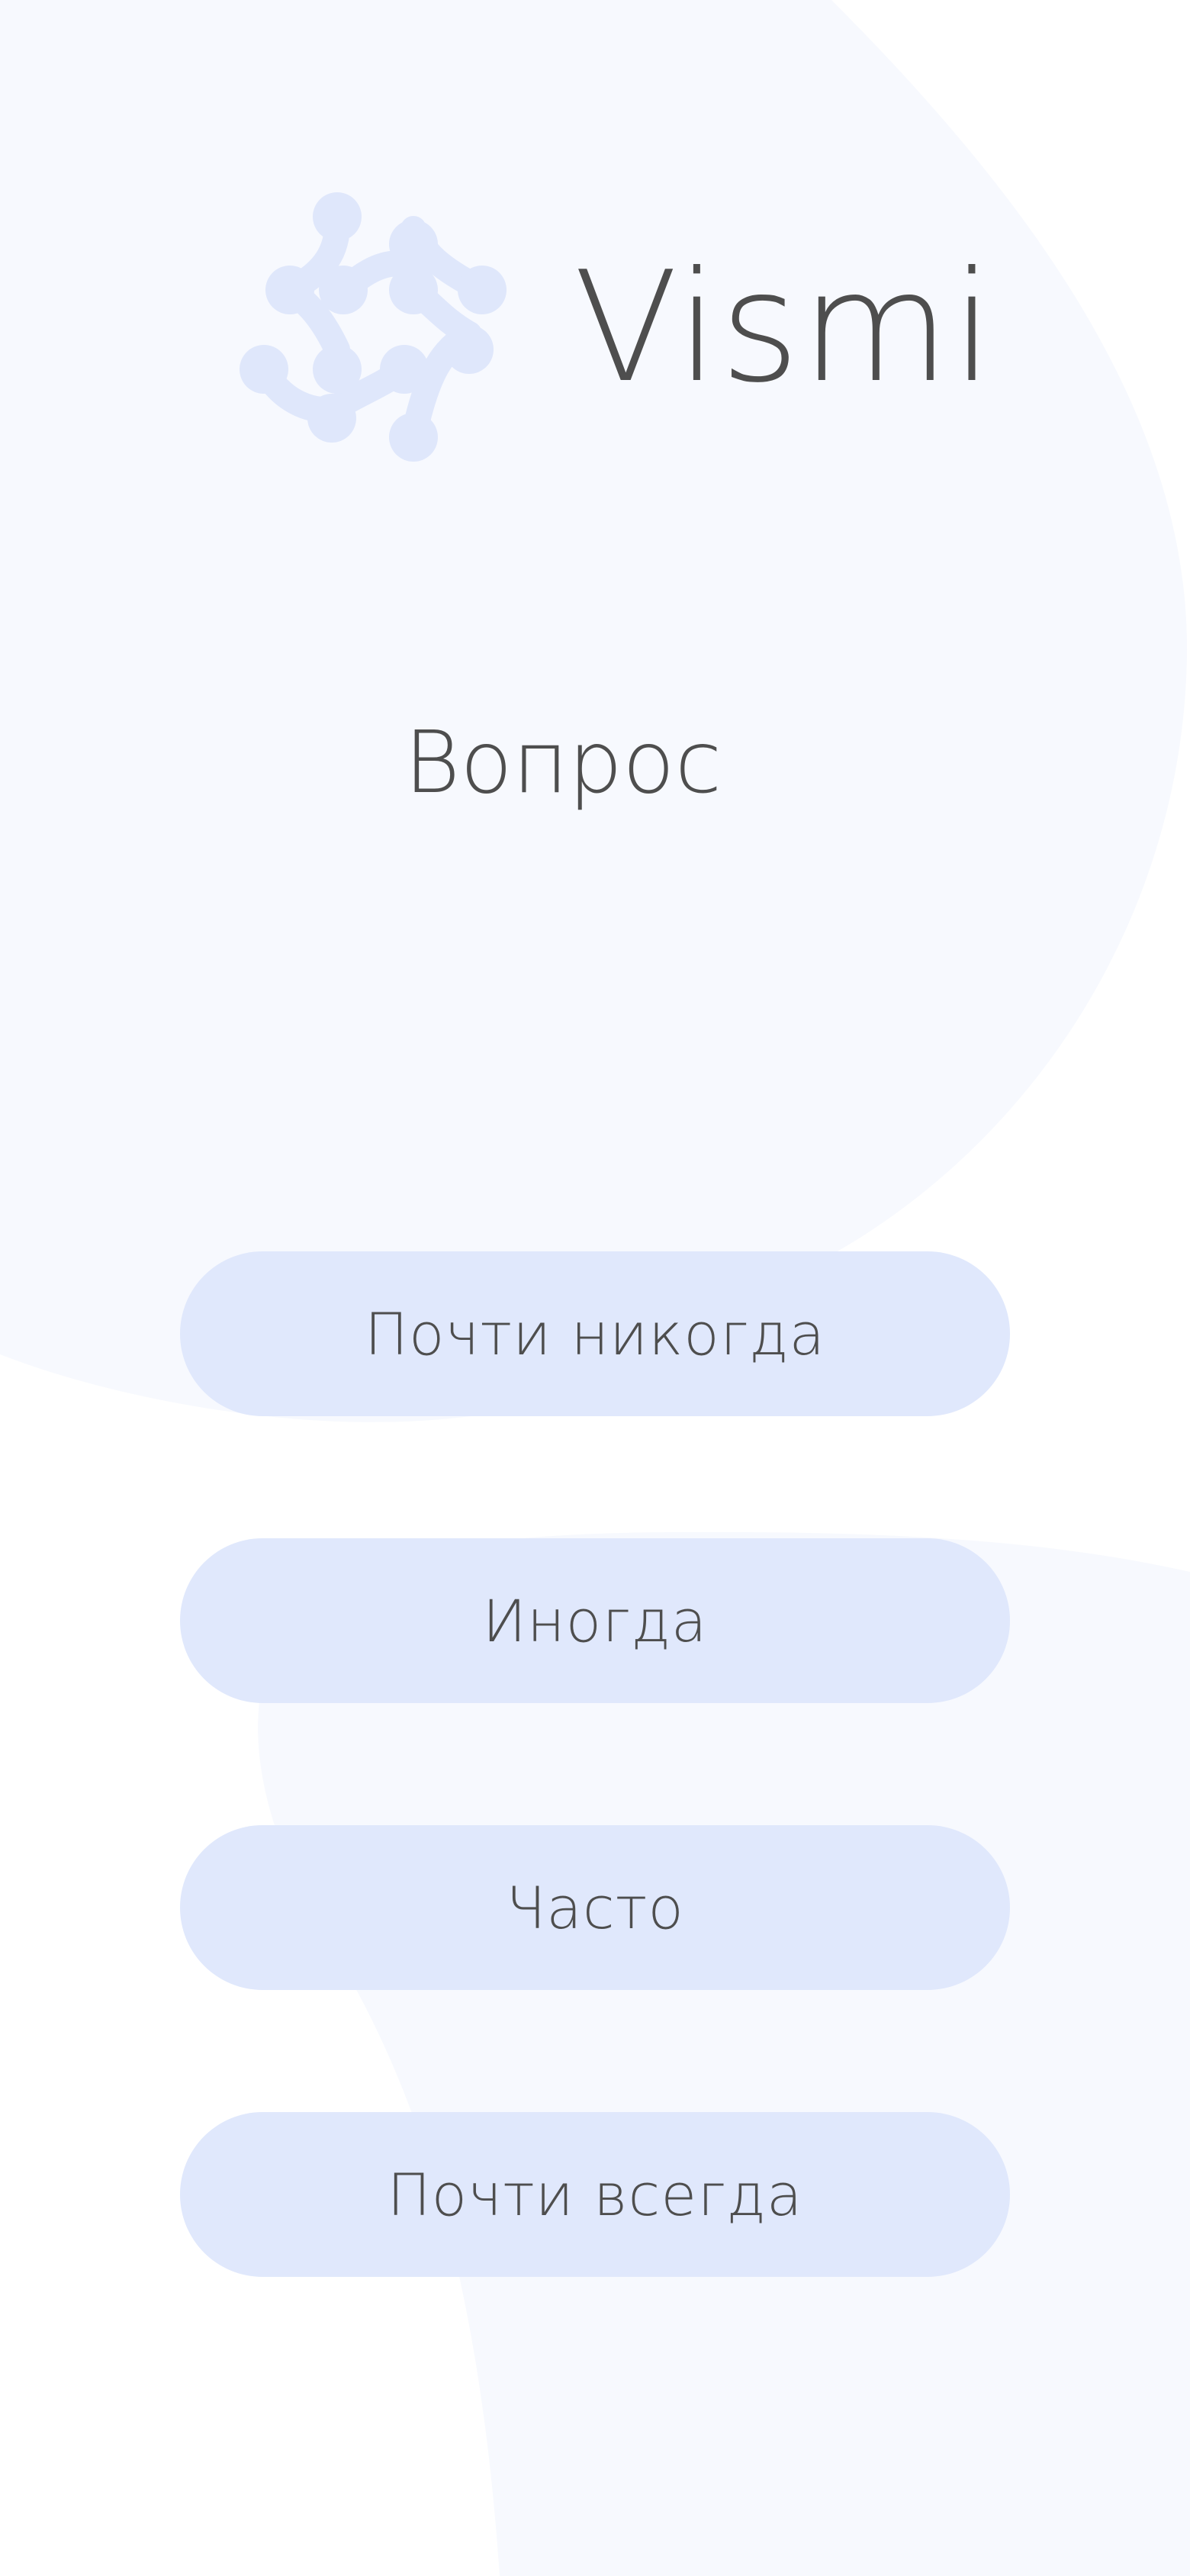 The height and width of the screenshot is (2576, 1190). Describe the element at coordinates (563, 763) in the screenshot. I see `question-title: Вопрос` at that location.